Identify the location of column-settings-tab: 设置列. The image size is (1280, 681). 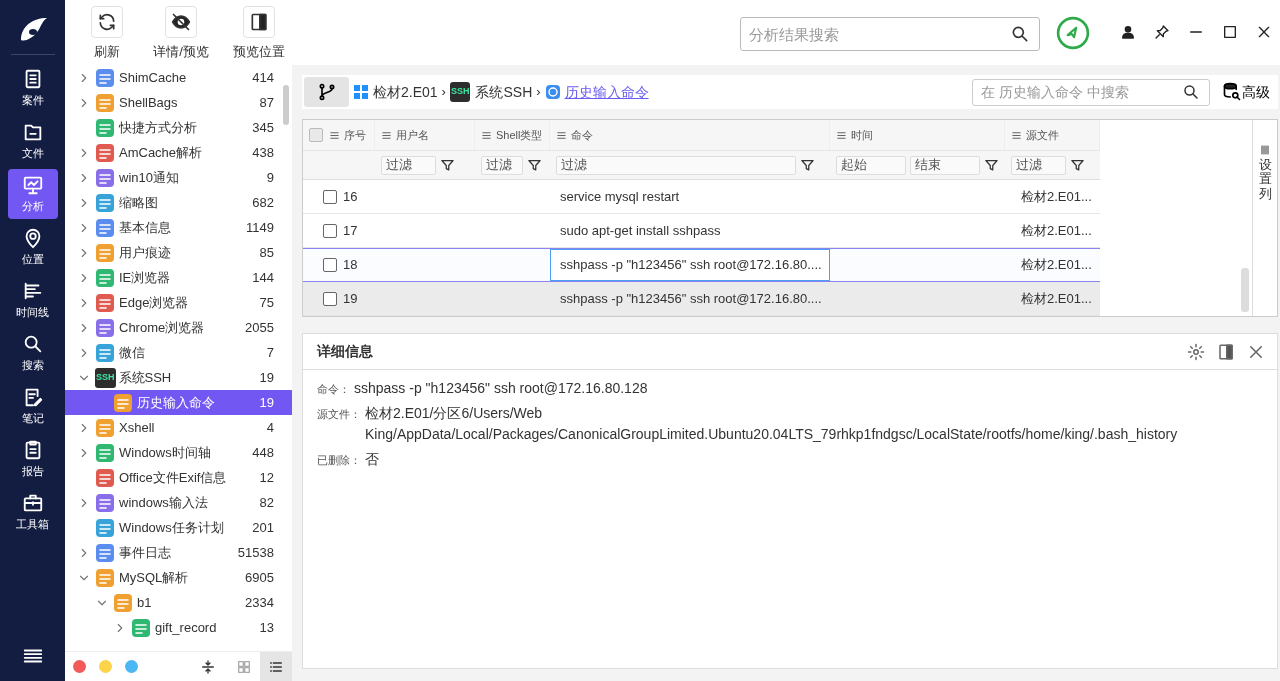
(1265, 179).